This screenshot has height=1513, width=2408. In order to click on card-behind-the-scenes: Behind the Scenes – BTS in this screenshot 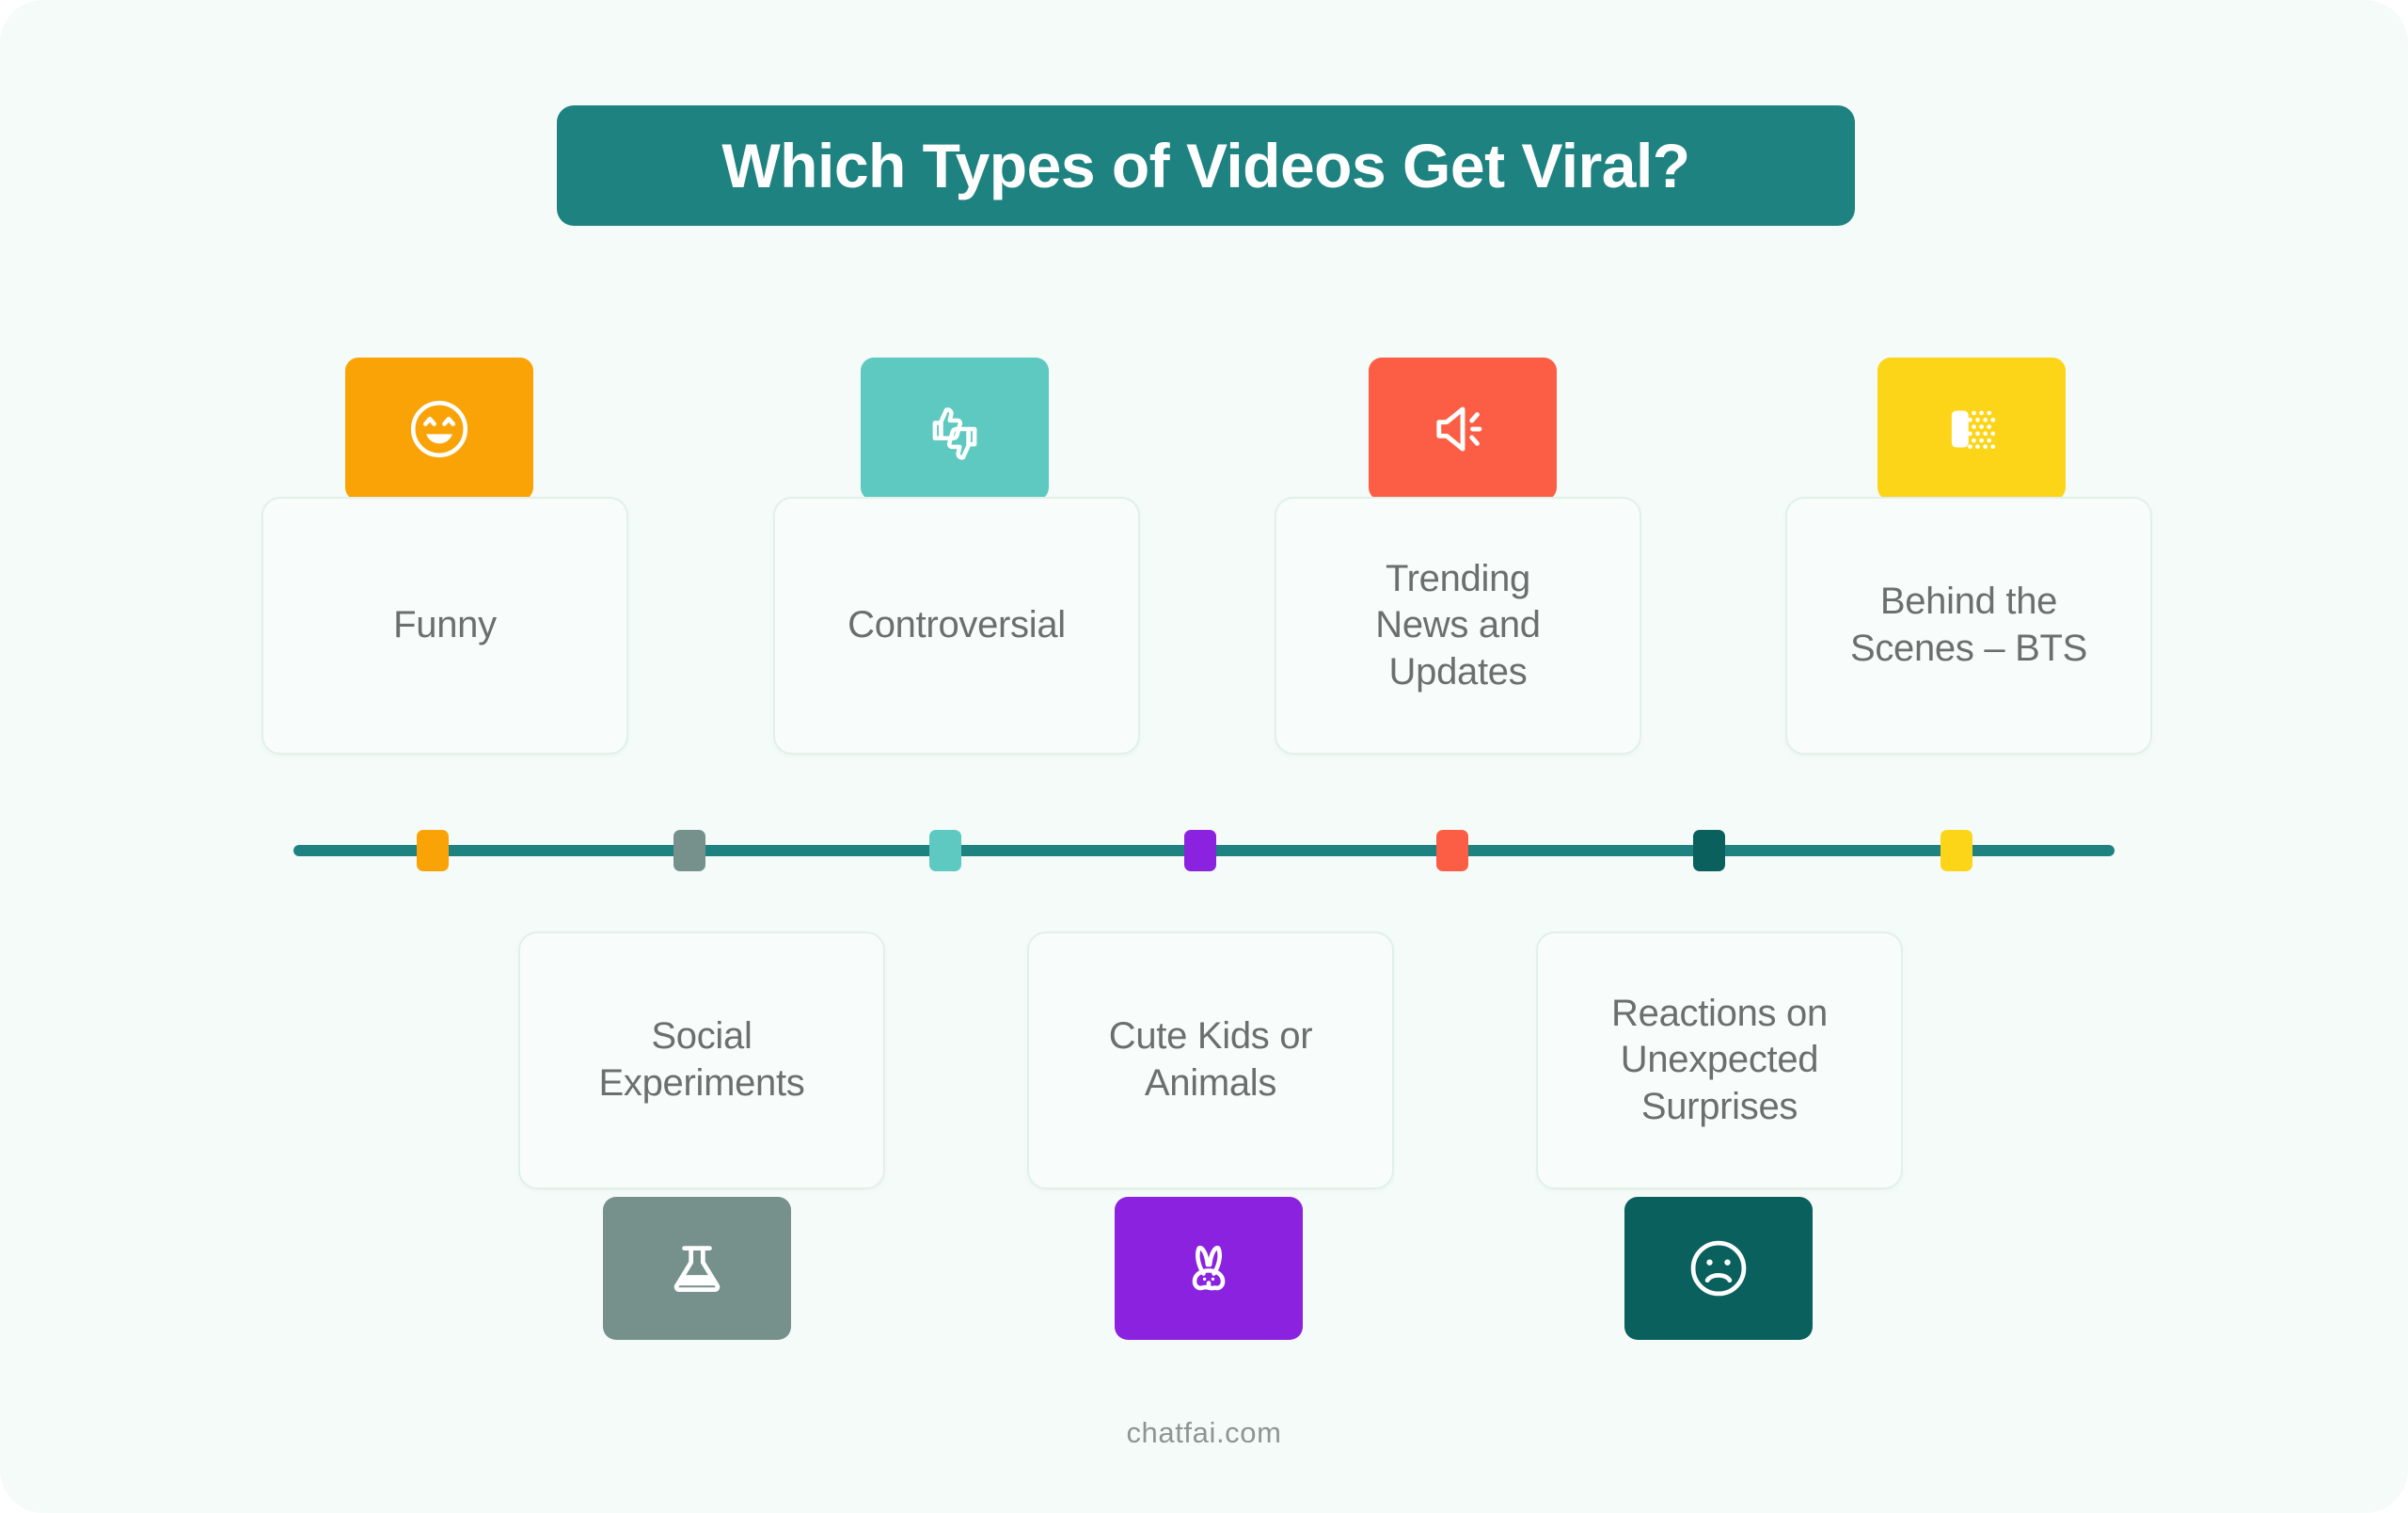, I will do `click(1969, 626)`.